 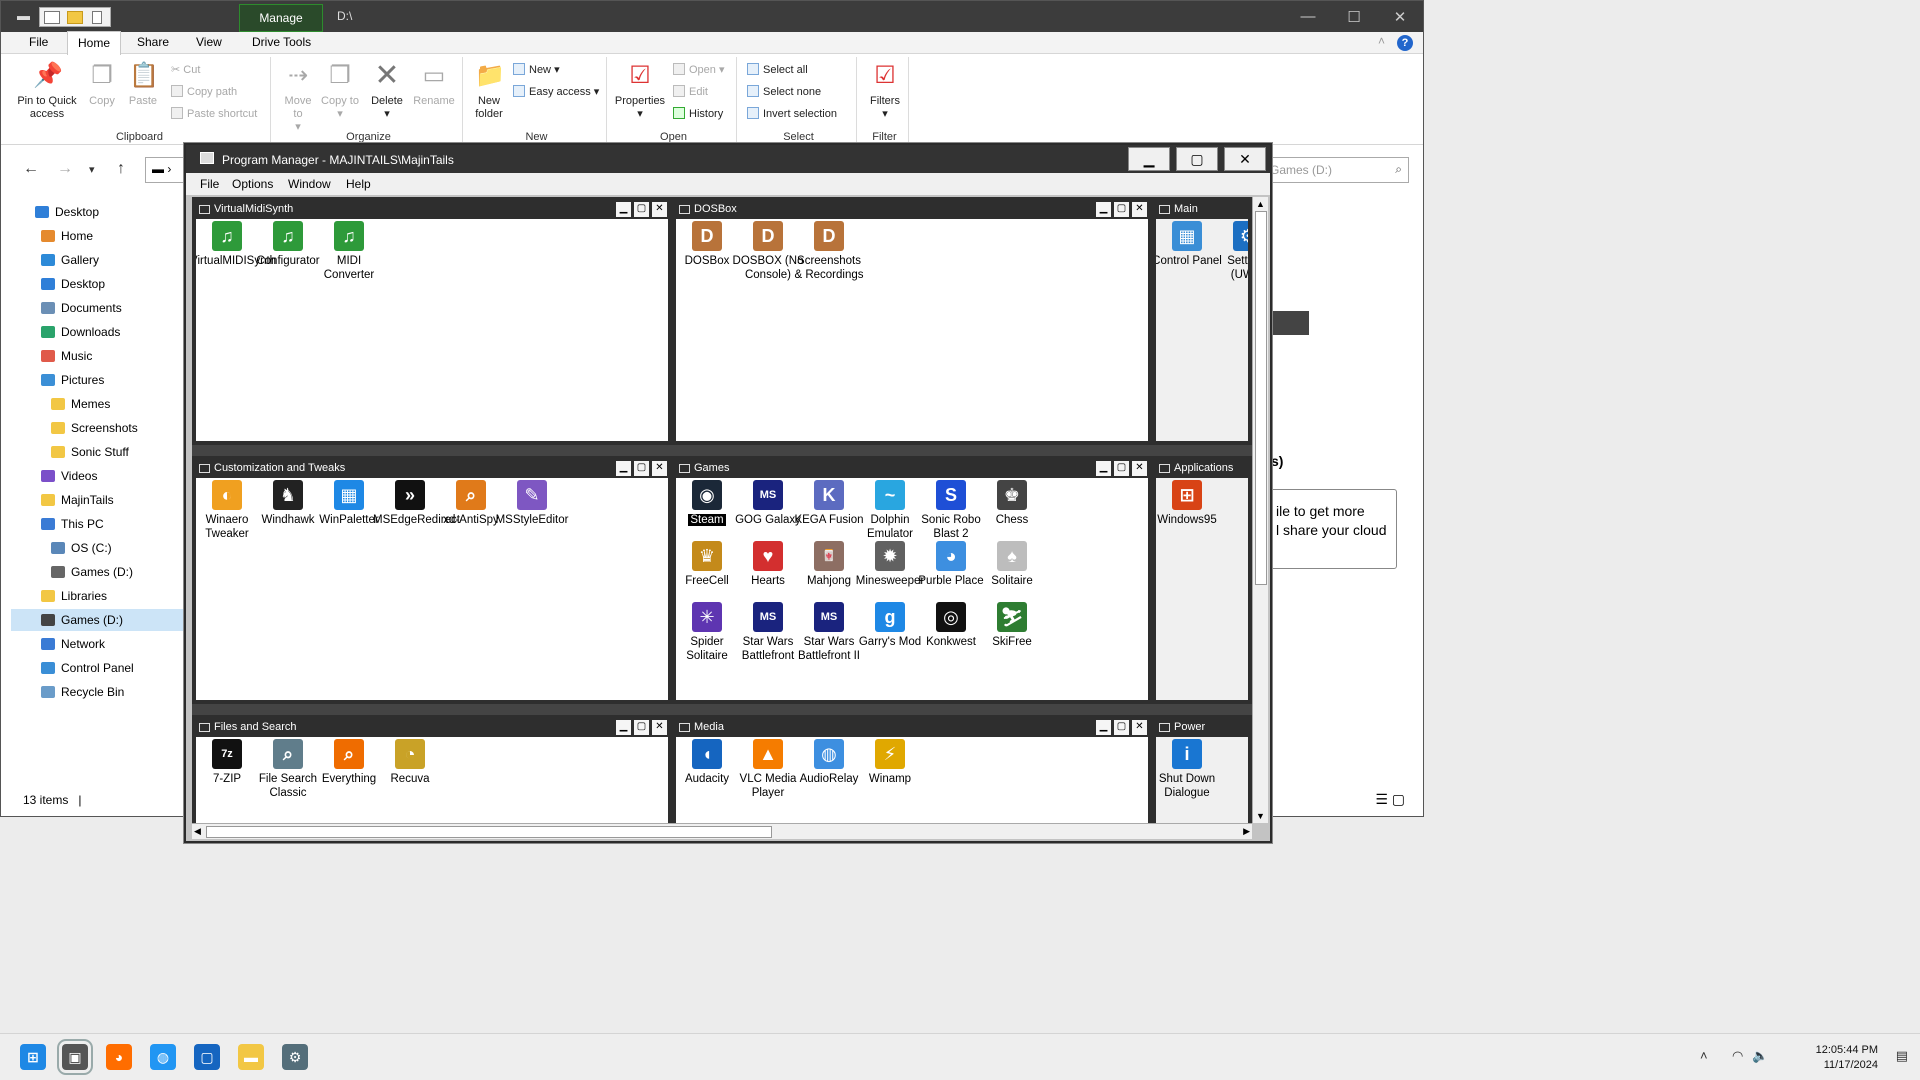 What do you see at coordinates (432, 469) in the screenshot?
I see `group-titlebar: Customization and Tweaks ▁ ▢ ✕` at bounding box center [432, 469].